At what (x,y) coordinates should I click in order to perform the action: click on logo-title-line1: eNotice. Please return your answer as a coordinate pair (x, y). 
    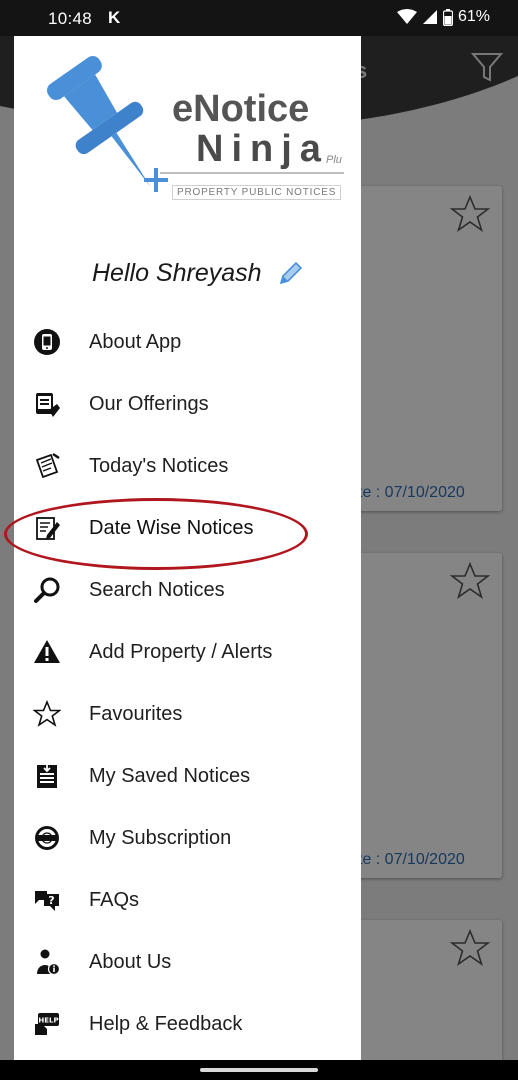
    Looking at the image, I should click on (241, 109).